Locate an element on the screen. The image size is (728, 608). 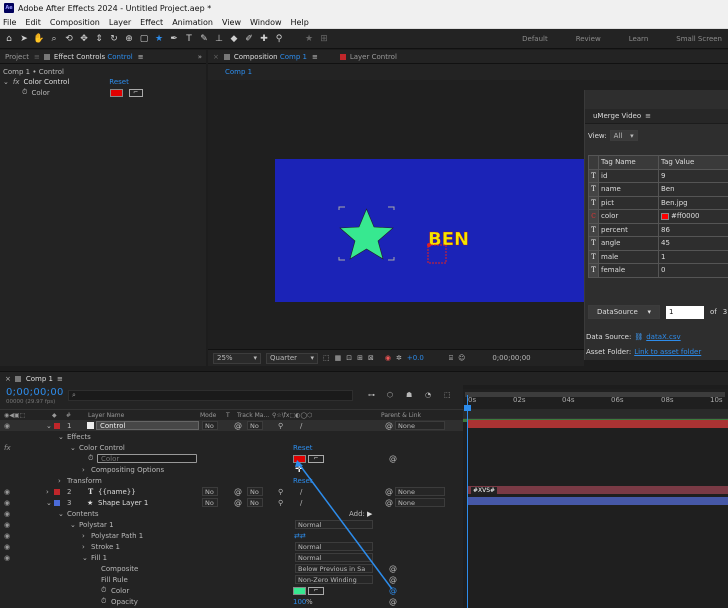
zoom-tool-icon: ⌕ is located at coordinates (54, 39).